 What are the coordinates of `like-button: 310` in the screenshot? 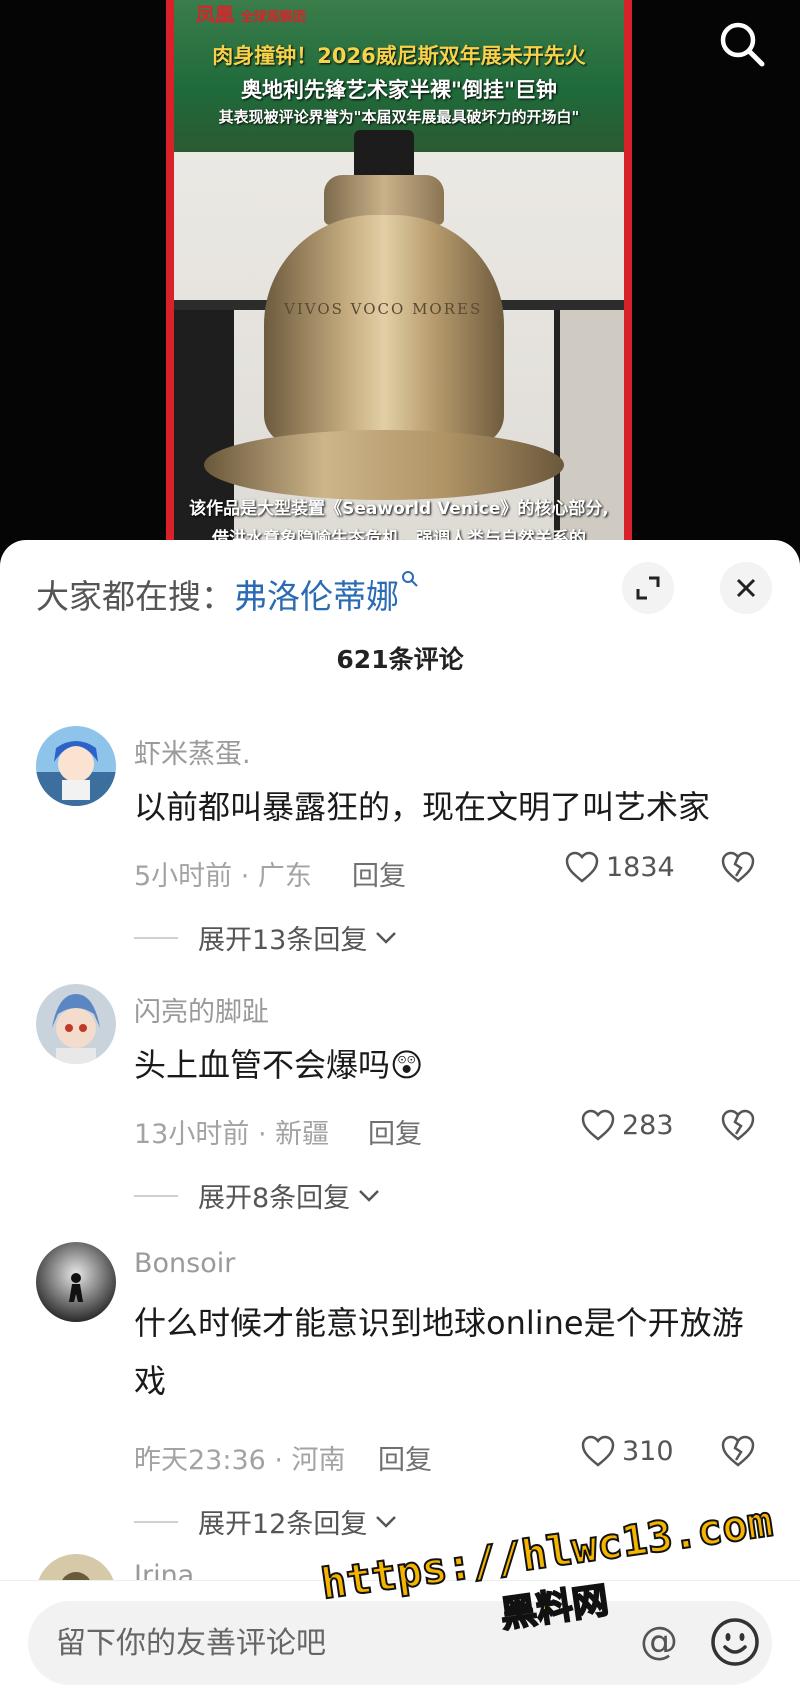 It's located at (627, 1451).